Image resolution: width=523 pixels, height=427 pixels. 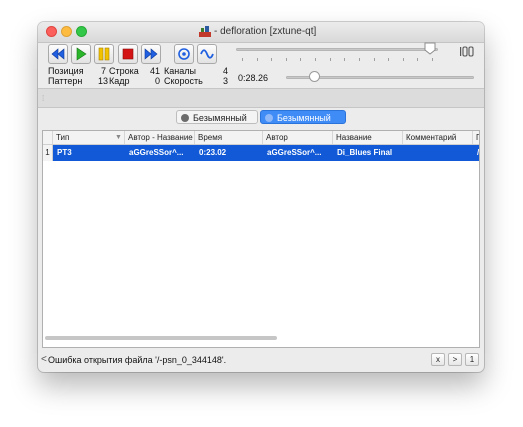 I want to click on play-button, so click(x=81, y=54).